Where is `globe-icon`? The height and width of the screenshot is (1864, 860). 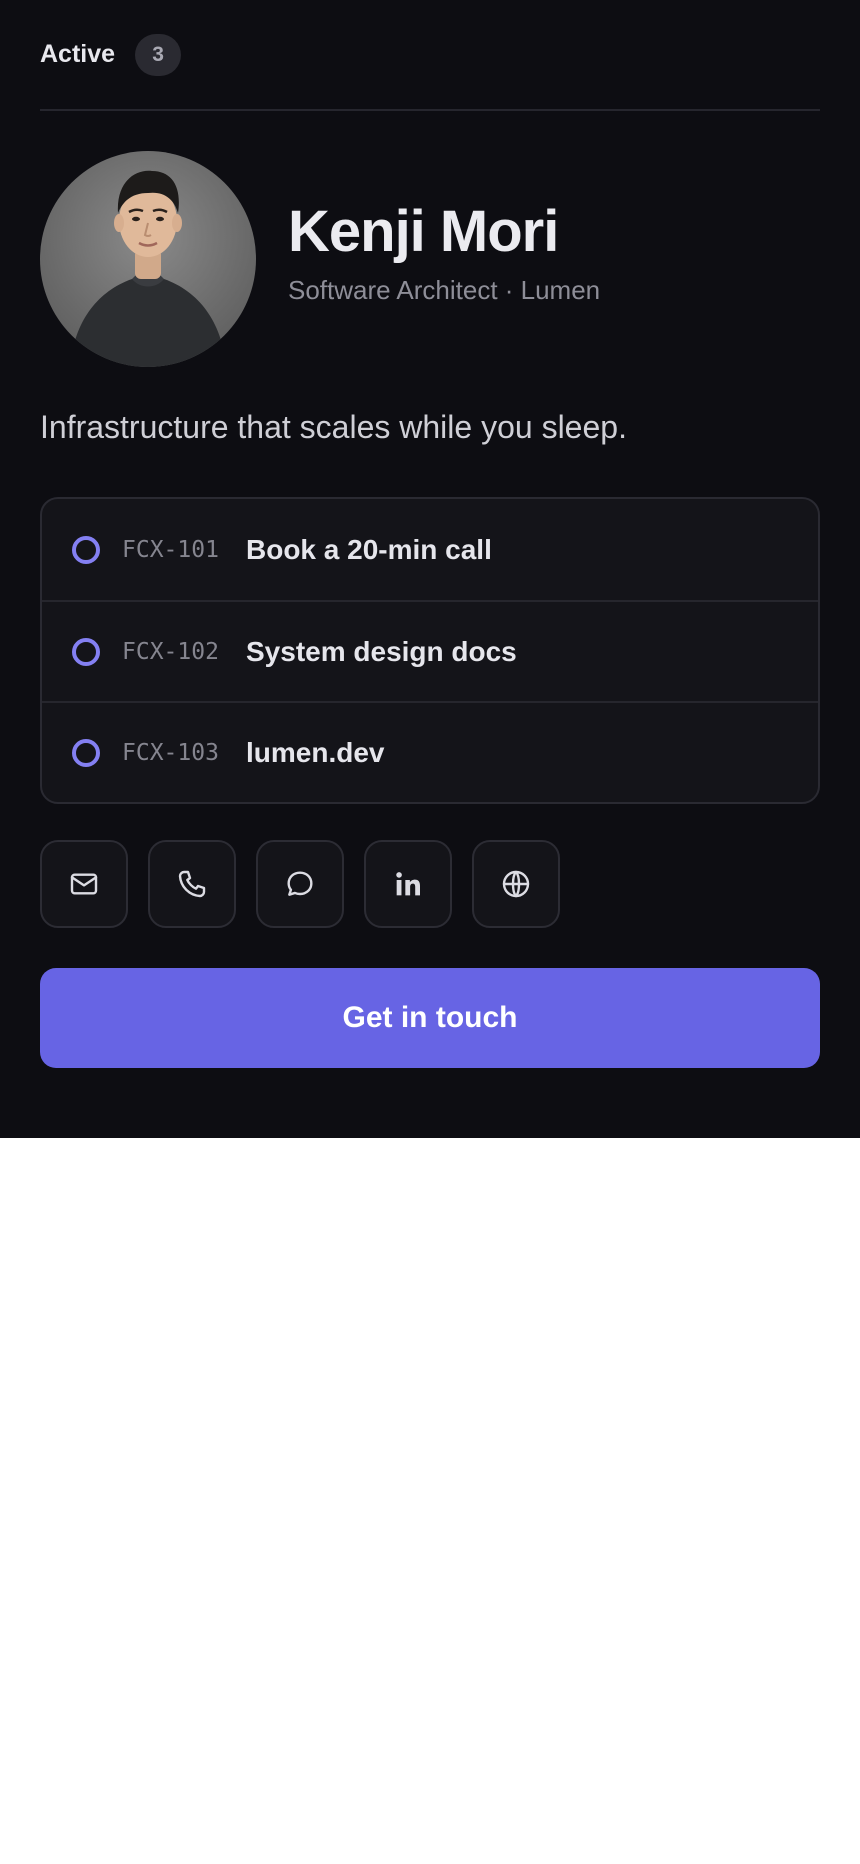 globe-icon is located at coordinates (516, 884).